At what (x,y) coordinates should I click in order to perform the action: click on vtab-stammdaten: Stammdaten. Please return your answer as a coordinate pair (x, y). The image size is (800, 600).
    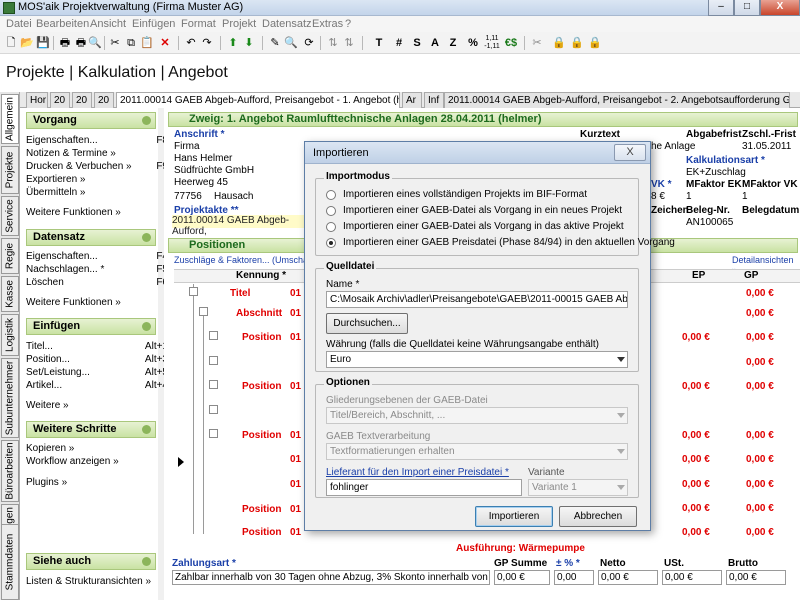
    Looking at the image, I should click on (10, 562).